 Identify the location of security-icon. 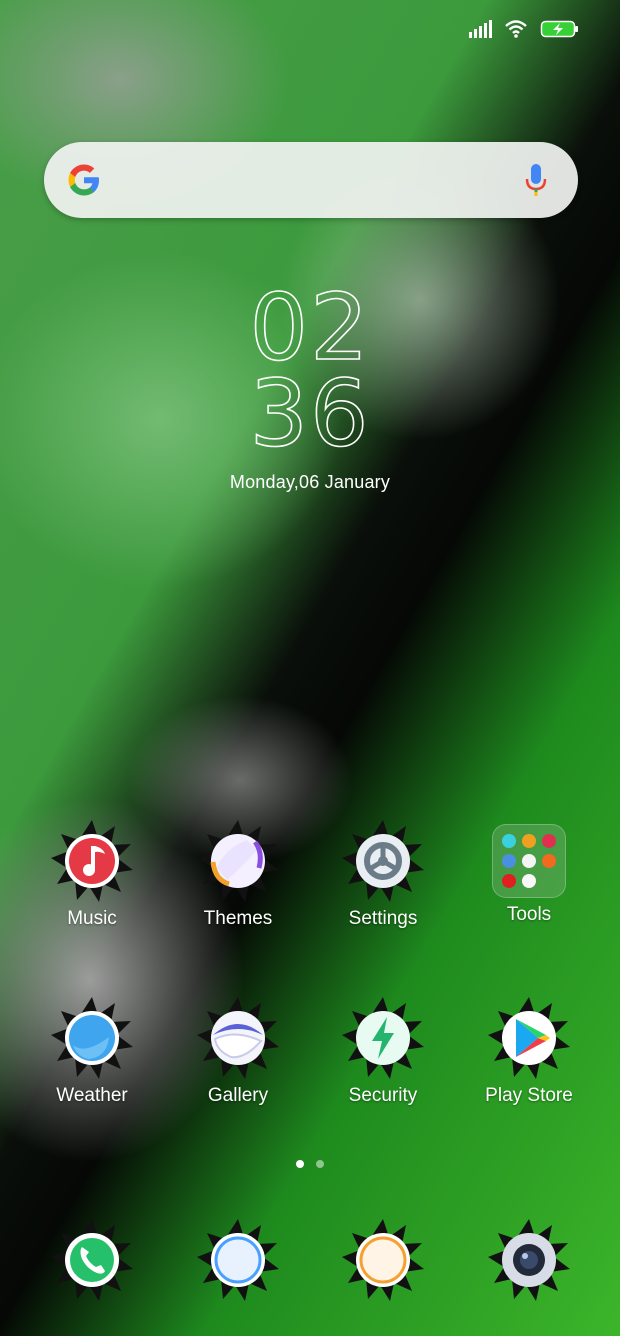
(383, 1038).